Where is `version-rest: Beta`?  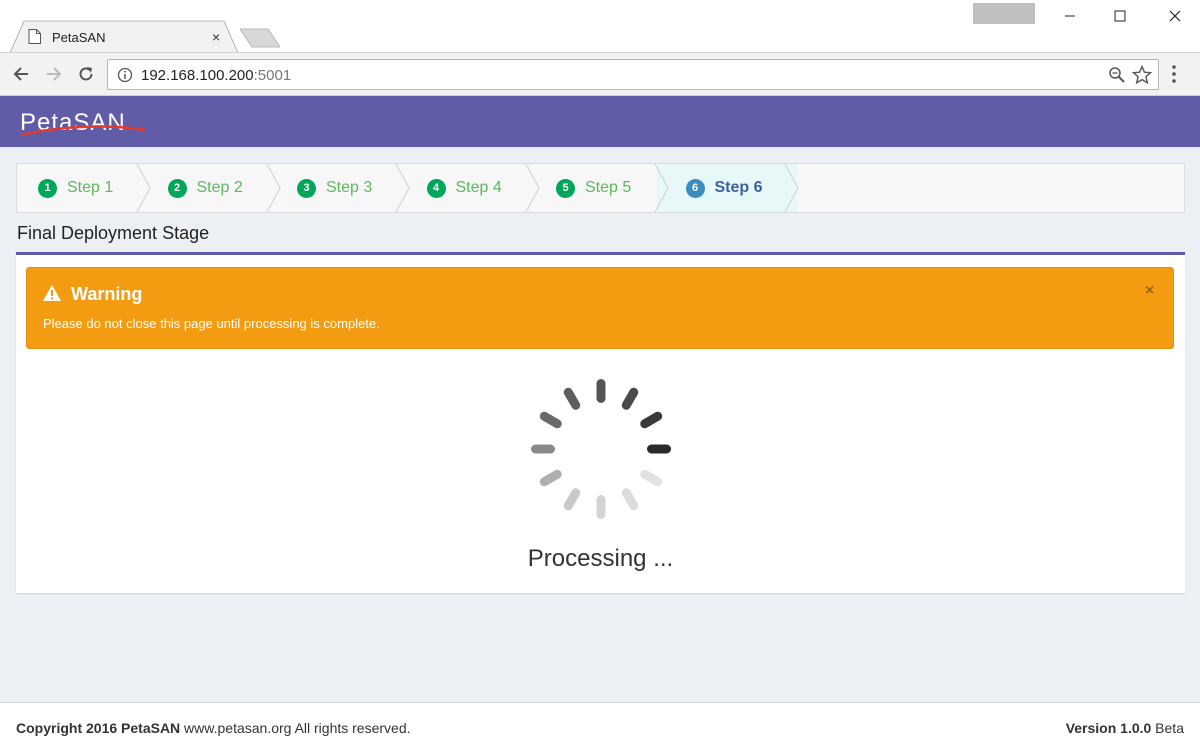
version-rest: Beta is located at coordinates (1167, 728).